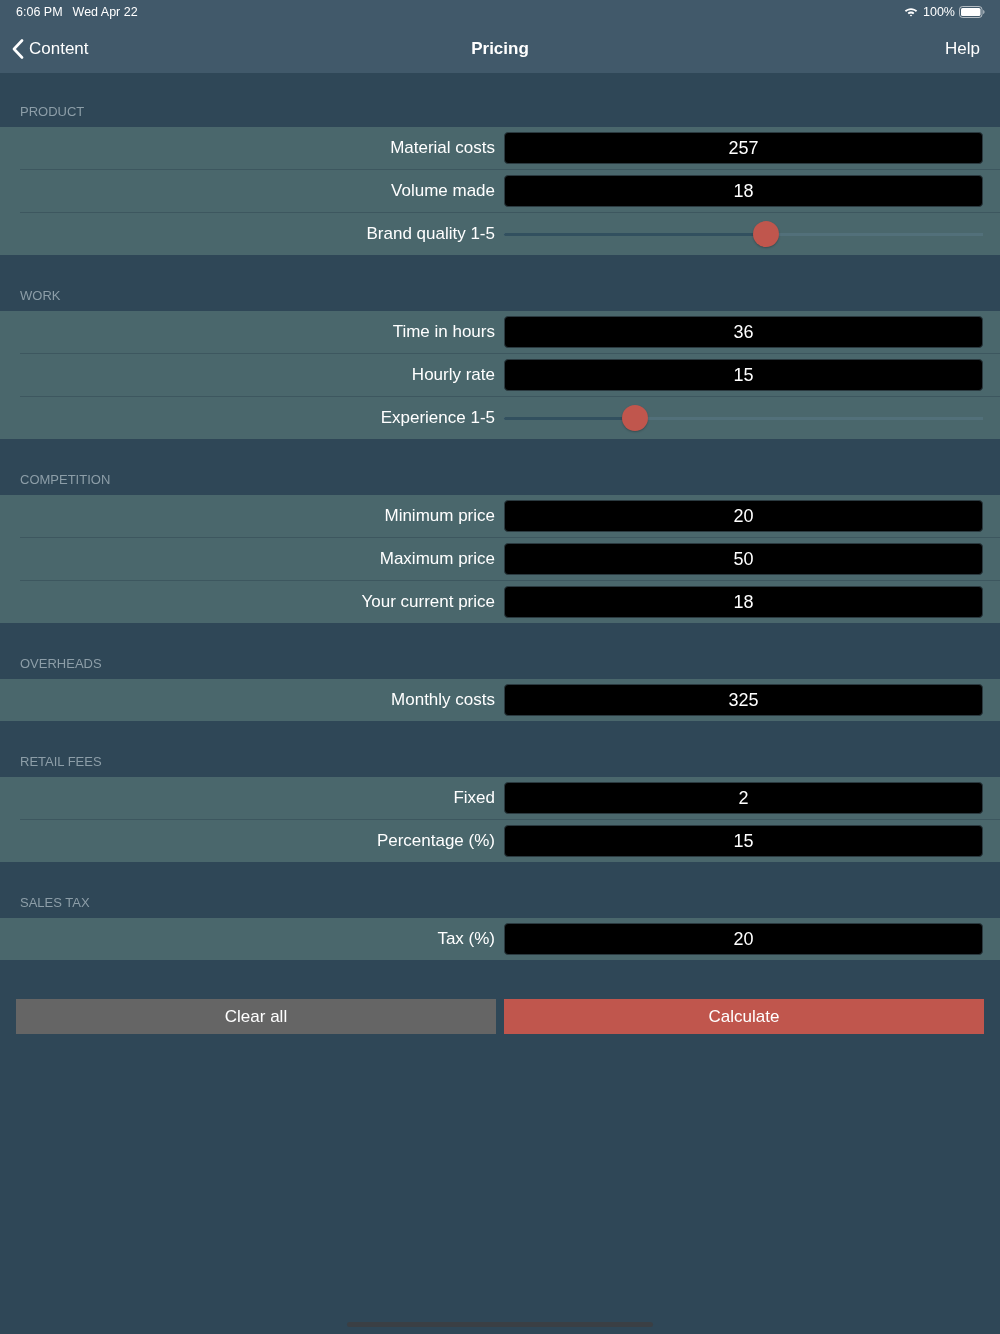 The height and width of the screenshot is (1334, 1000). What do you see at coordinates (466, 939) in the screenshot?
I see `field-label: Tax (%)` at bounding box center [466, 939].